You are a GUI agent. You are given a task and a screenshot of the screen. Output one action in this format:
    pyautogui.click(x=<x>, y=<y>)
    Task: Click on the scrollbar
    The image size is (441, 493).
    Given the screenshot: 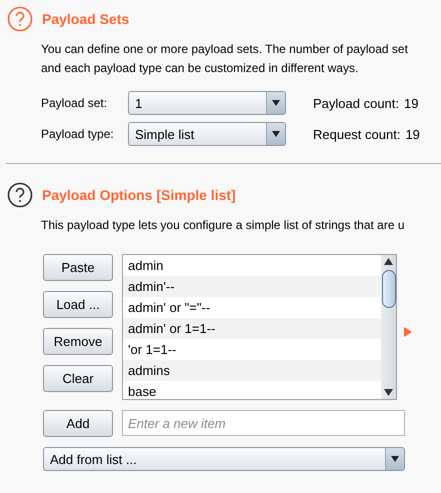 What is the action you would take?
    pyautogui.click(x=388, y=327)
    